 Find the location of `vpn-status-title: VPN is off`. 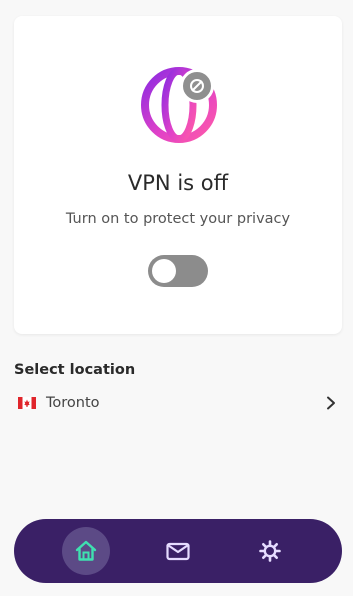

vpn-status-title: VPN is off is located at coordinates (178, 183).